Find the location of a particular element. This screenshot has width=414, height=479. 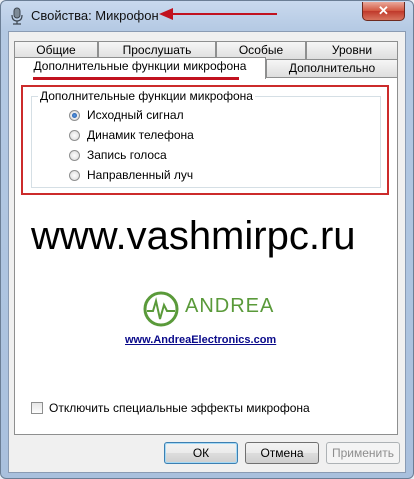

ok-button: ОК is located at coordinates (201, 453).